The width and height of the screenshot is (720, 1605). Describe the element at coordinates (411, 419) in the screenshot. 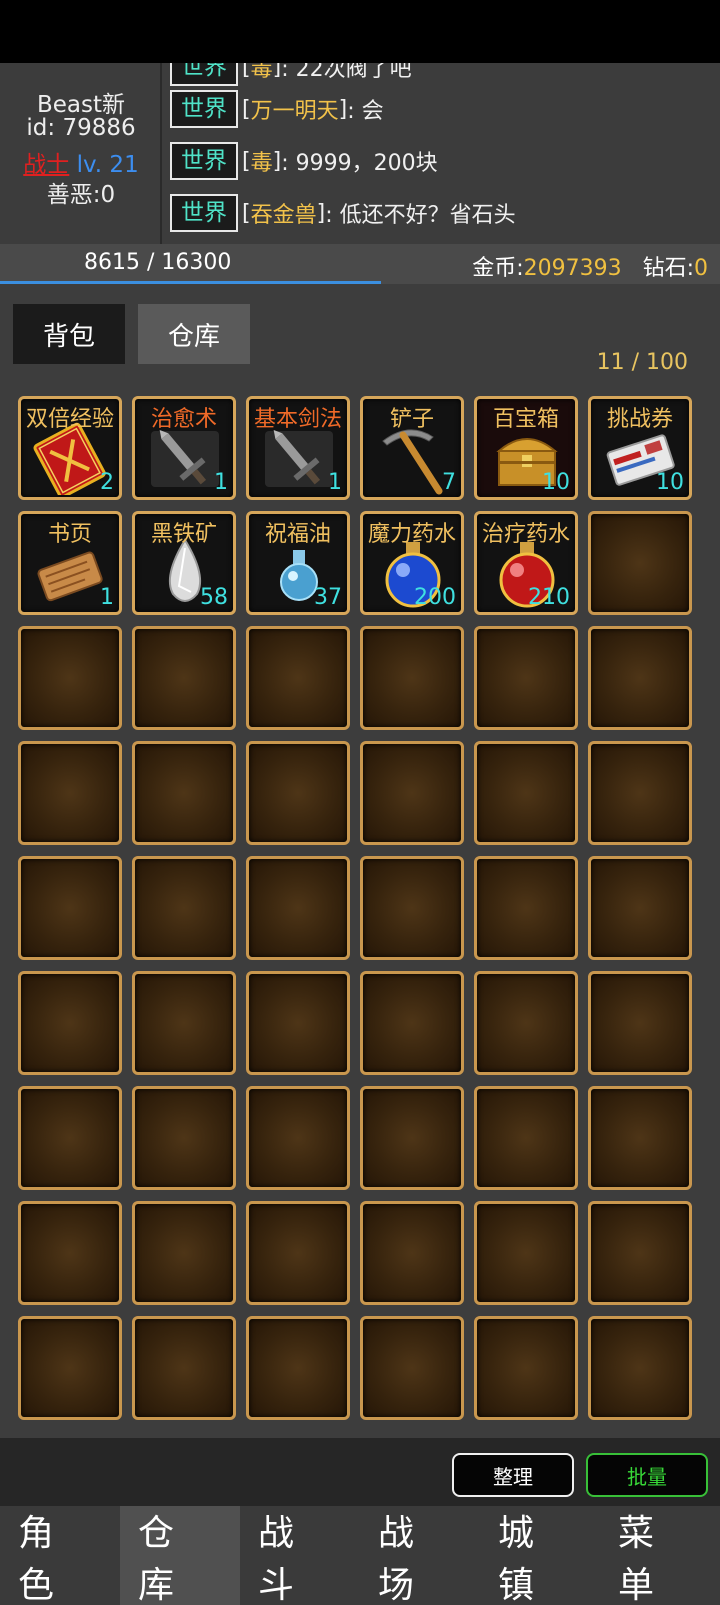

I see `item-name: 铲子` at that location.